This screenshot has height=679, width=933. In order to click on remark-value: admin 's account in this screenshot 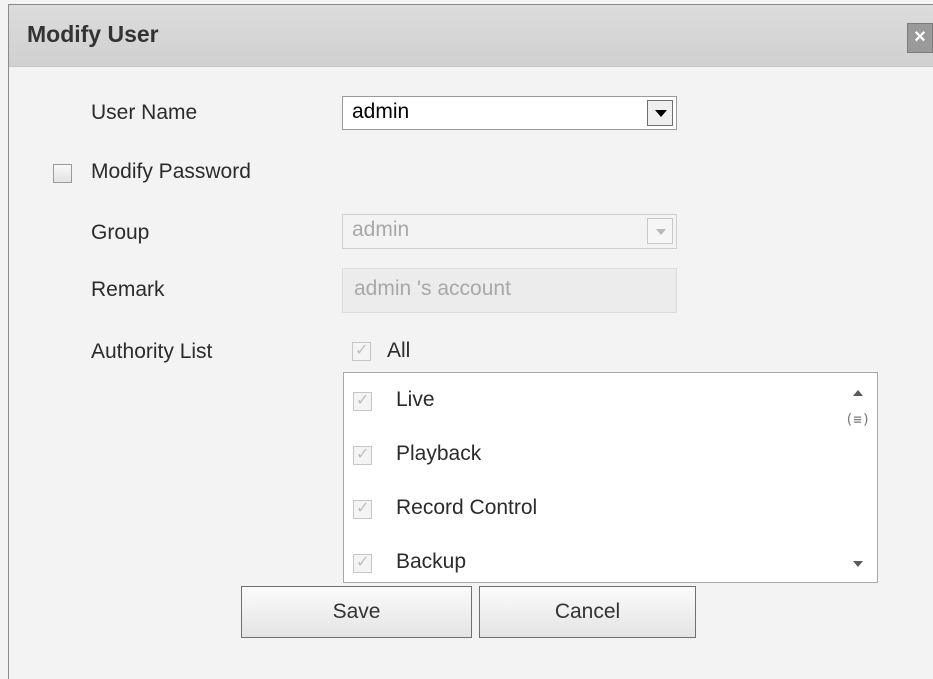, I will do `click(432, 288)`.